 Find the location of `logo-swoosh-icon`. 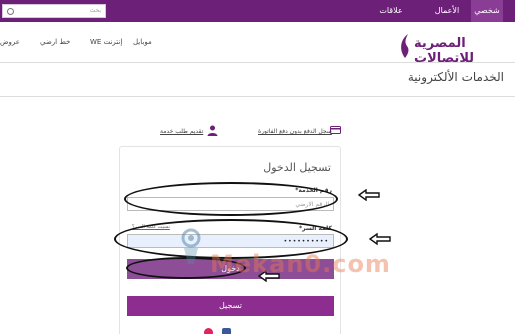

logo-swoosh-icon is located at coordinates (405, 46).